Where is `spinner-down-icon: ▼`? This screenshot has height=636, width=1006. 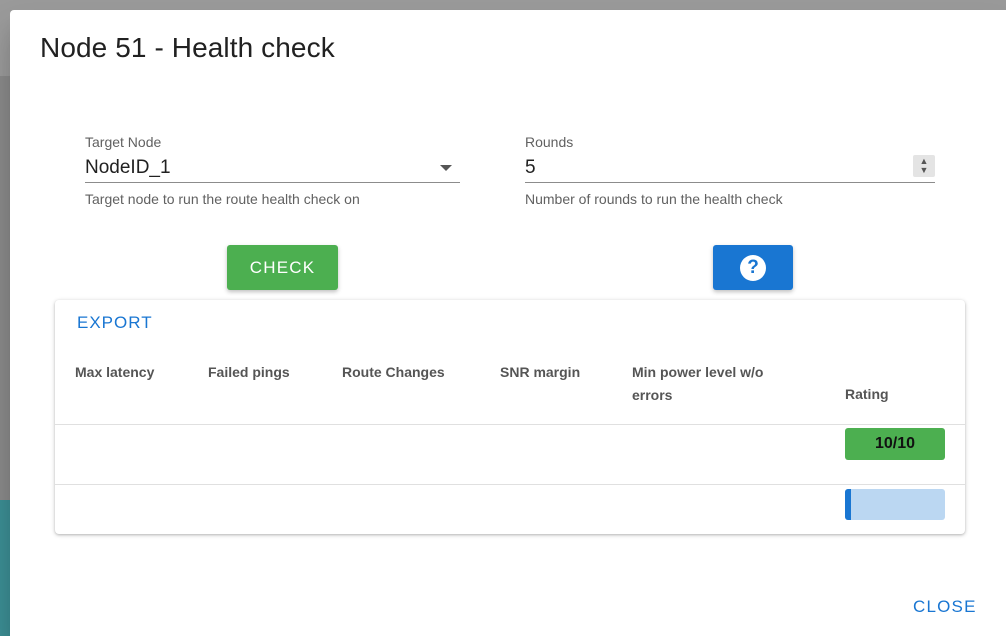 spinner-down-icon: ▼ is located at coordinates (924, 170).